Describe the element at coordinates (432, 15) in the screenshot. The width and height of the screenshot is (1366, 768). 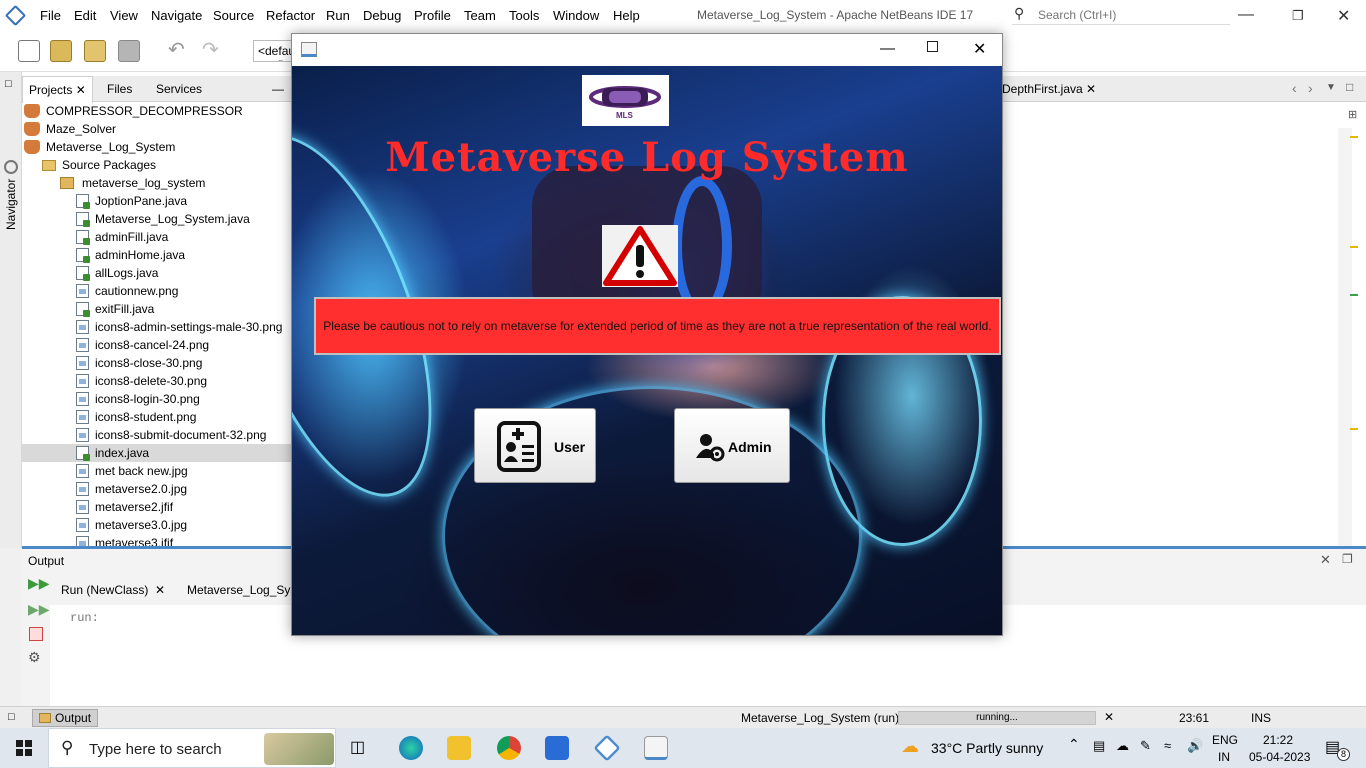
I see `menu-profile: Profile` at that location.